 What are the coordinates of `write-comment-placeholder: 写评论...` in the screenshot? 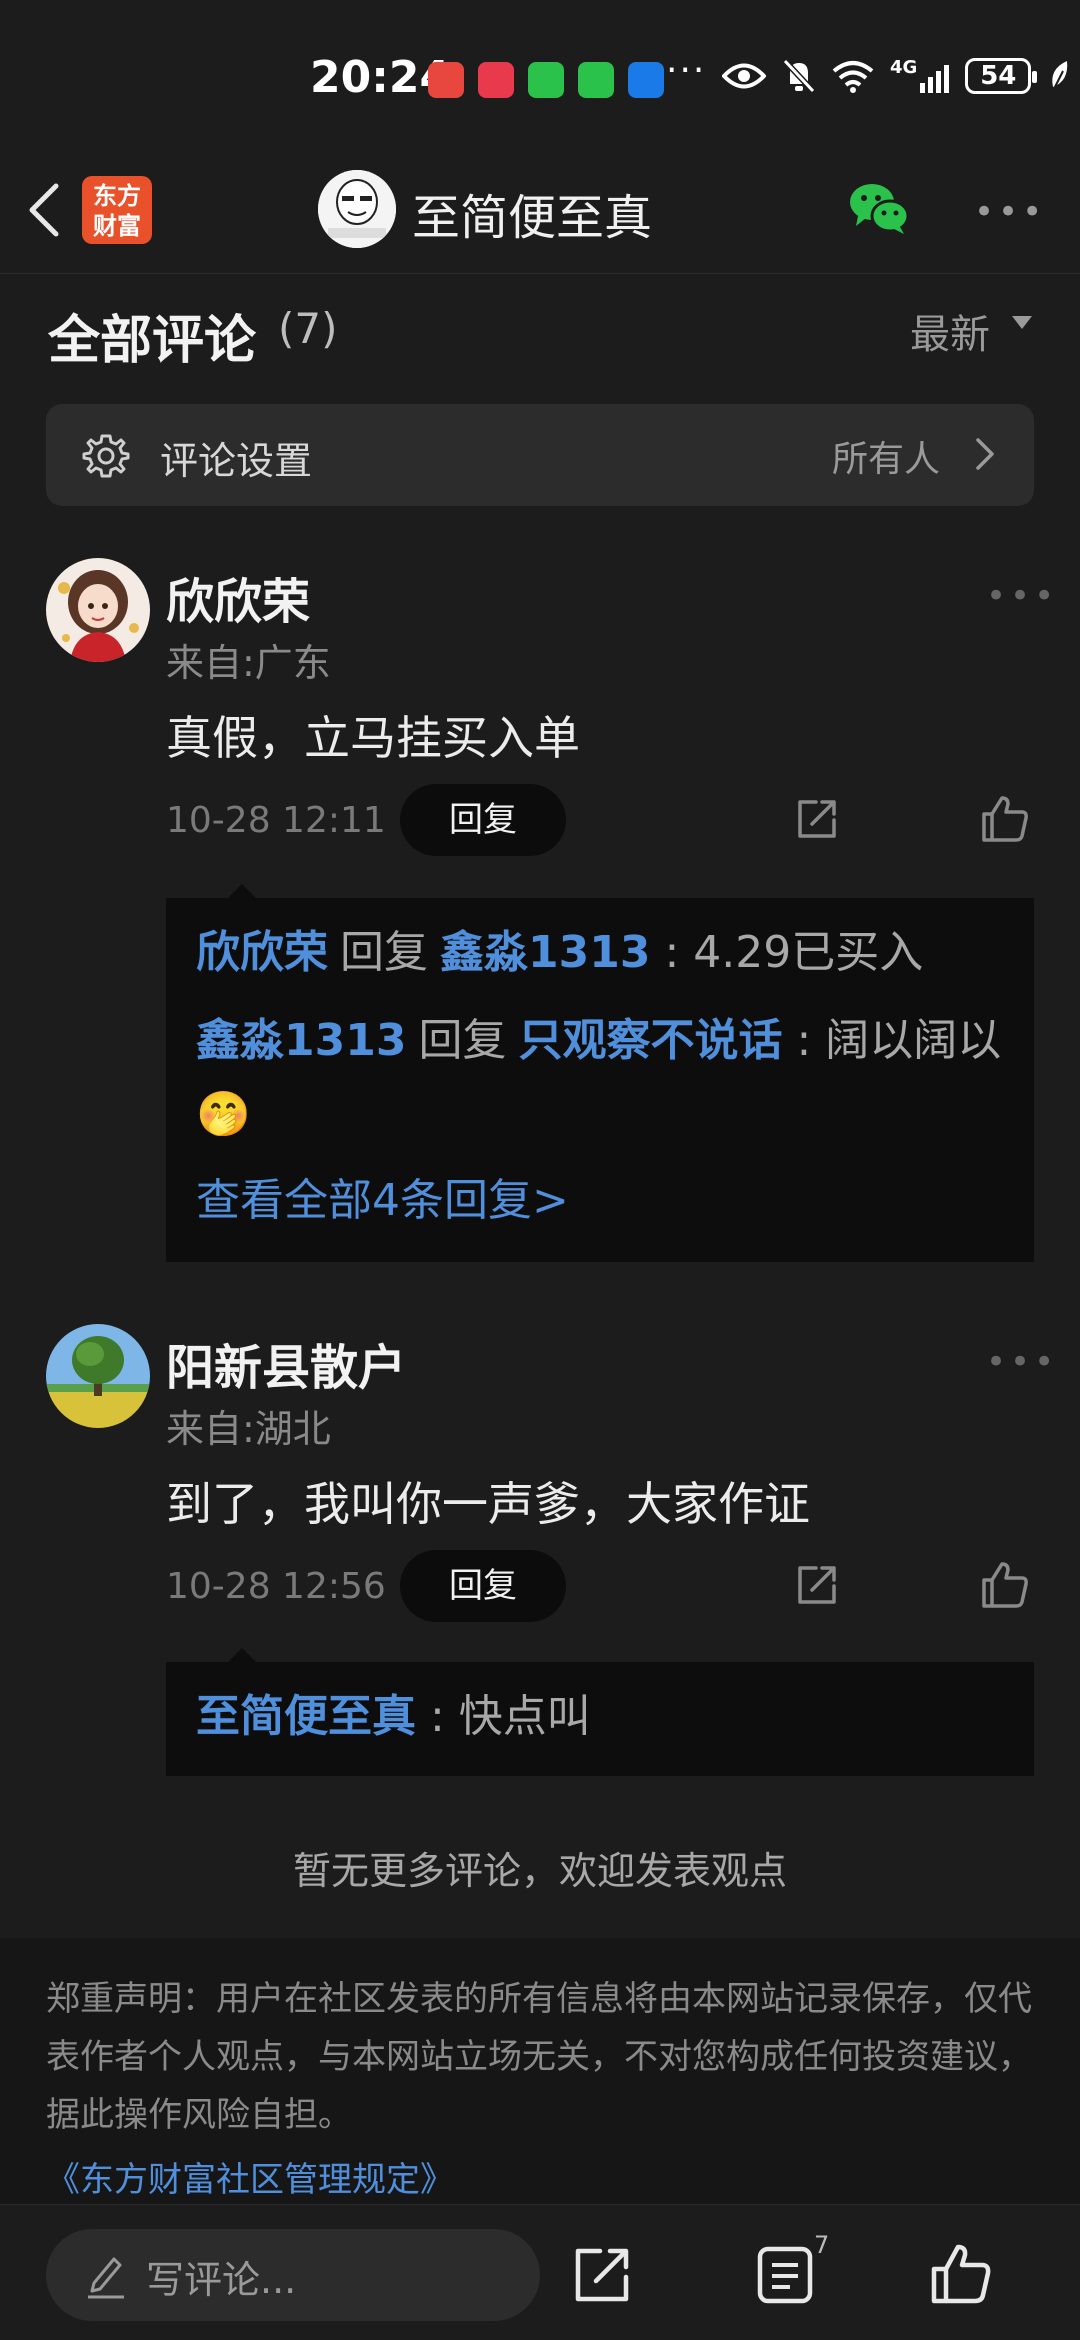 It's located at (221, 2280).